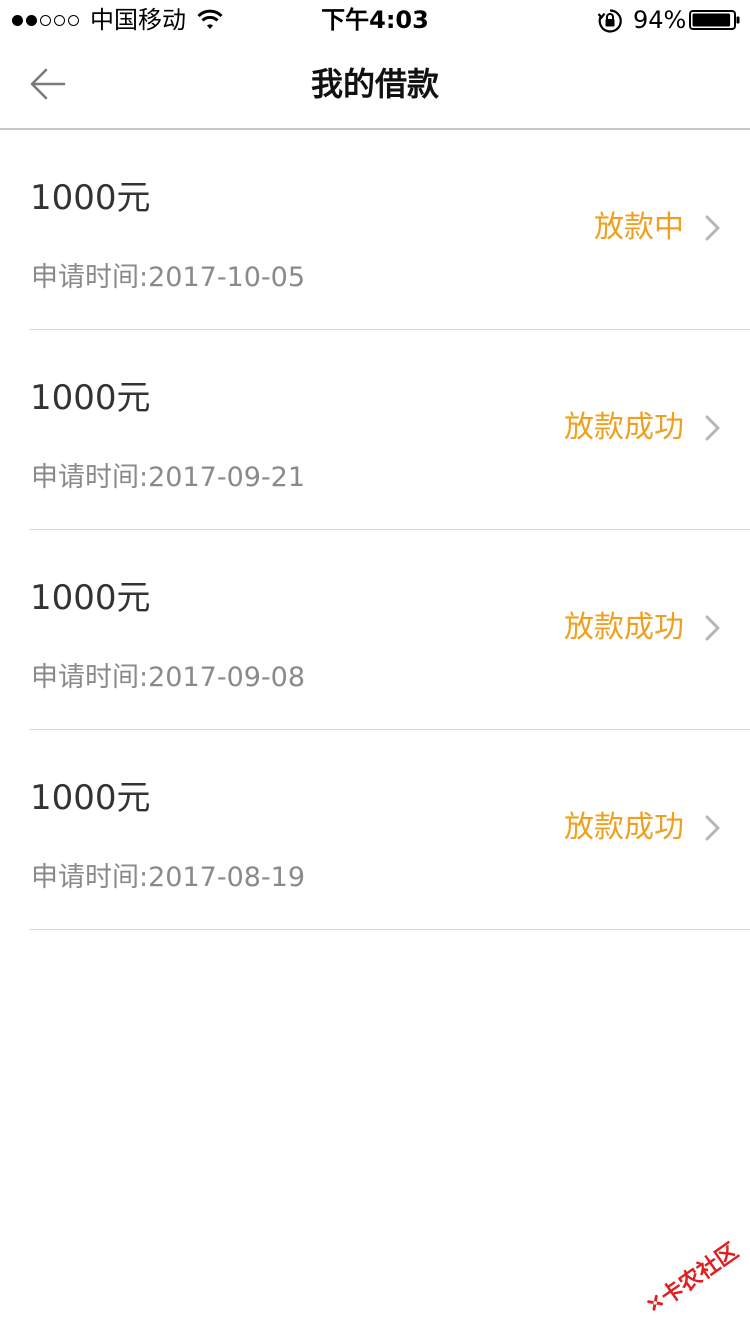 The height and width of the screenshot is (1337, 750). What do you see at coordinates (375, 830) in the screenshot?
I see `loan-list-item: 1000元 申请时间:2017-08-19 放款成功` at bounding box center [375, 830].